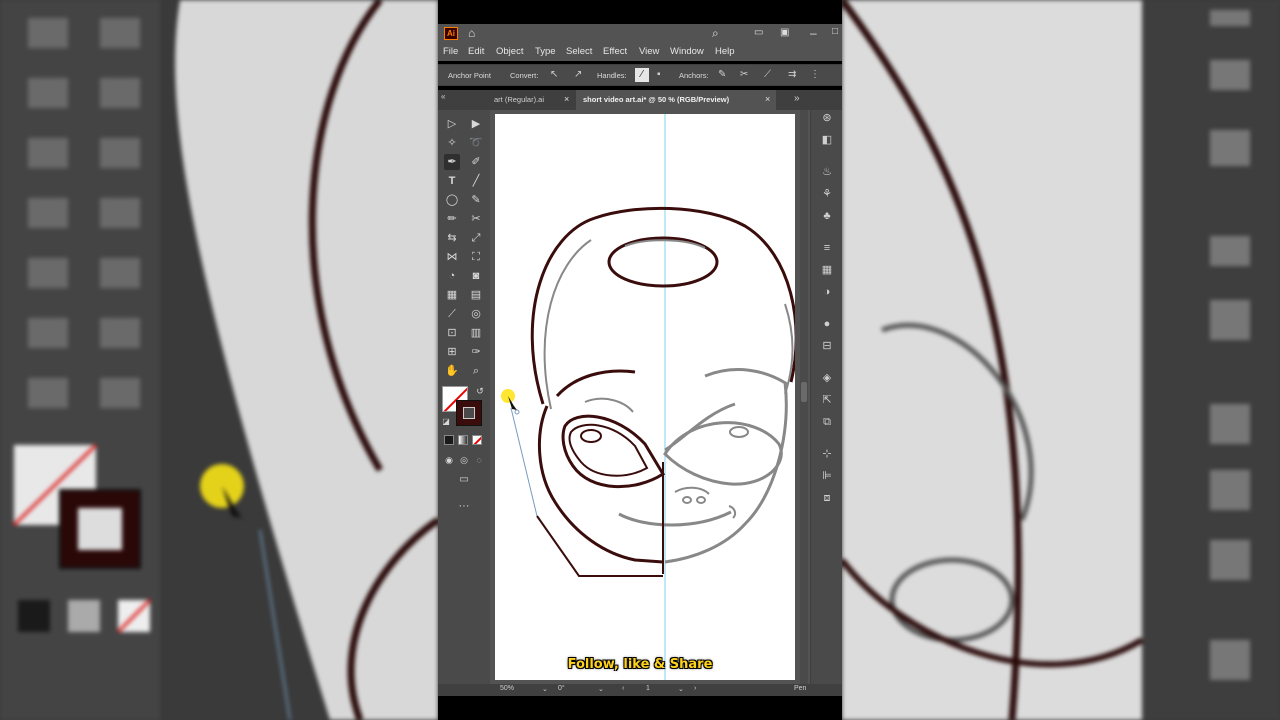  I want to click on next-artboard-icon: ›, so click(695, 688).